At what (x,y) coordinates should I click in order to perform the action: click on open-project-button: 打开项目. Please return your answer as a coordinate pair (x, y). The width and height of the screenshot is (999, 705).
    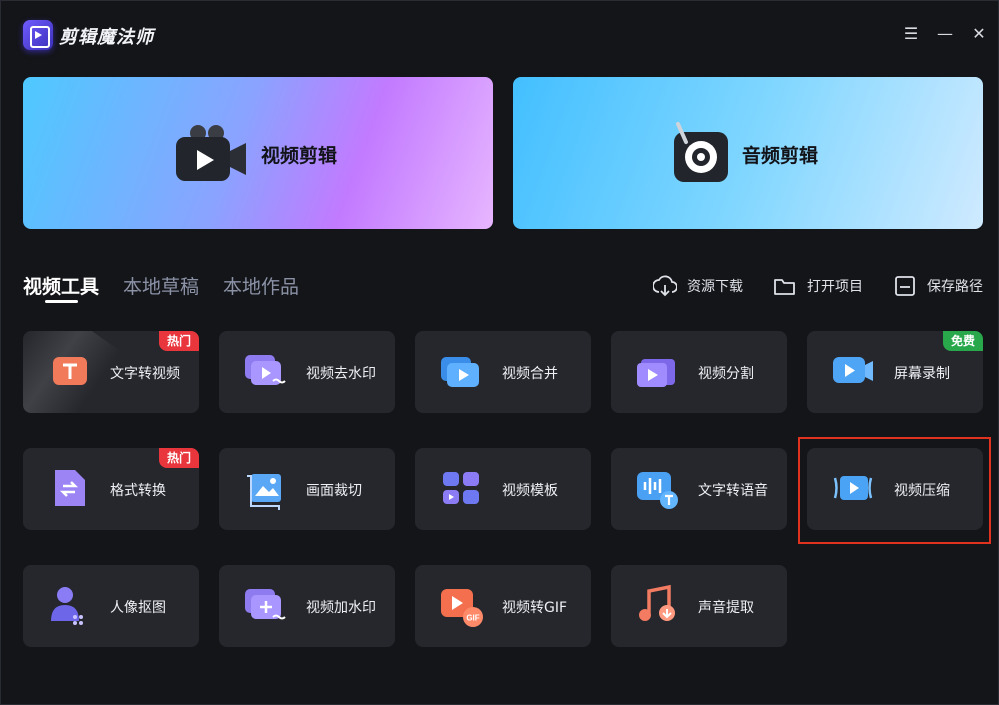
    Looking at the image, I should click on (818, 286).